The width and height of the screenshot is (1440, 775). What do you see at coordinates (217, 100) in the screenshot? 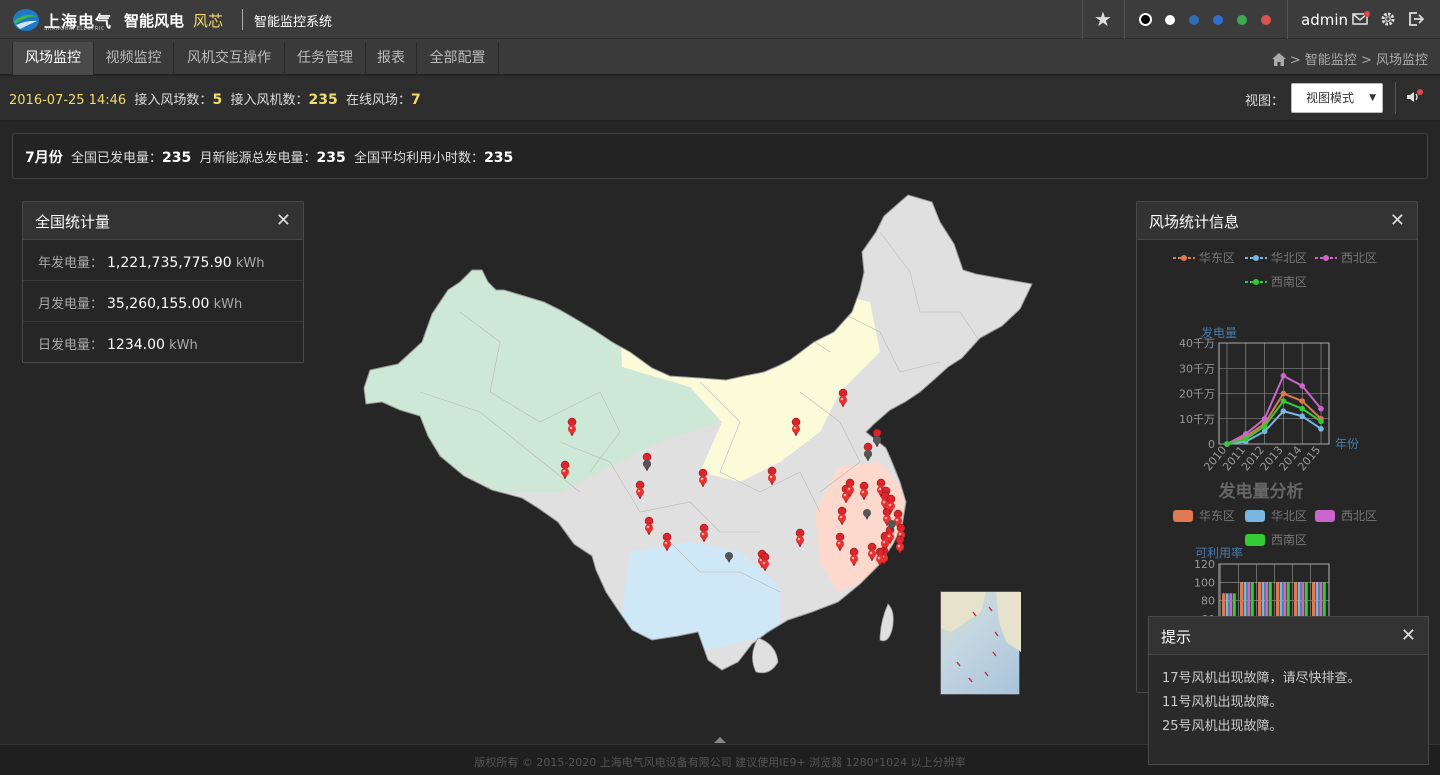
I see `farms-count: 5` at bounding box center [217, 100].